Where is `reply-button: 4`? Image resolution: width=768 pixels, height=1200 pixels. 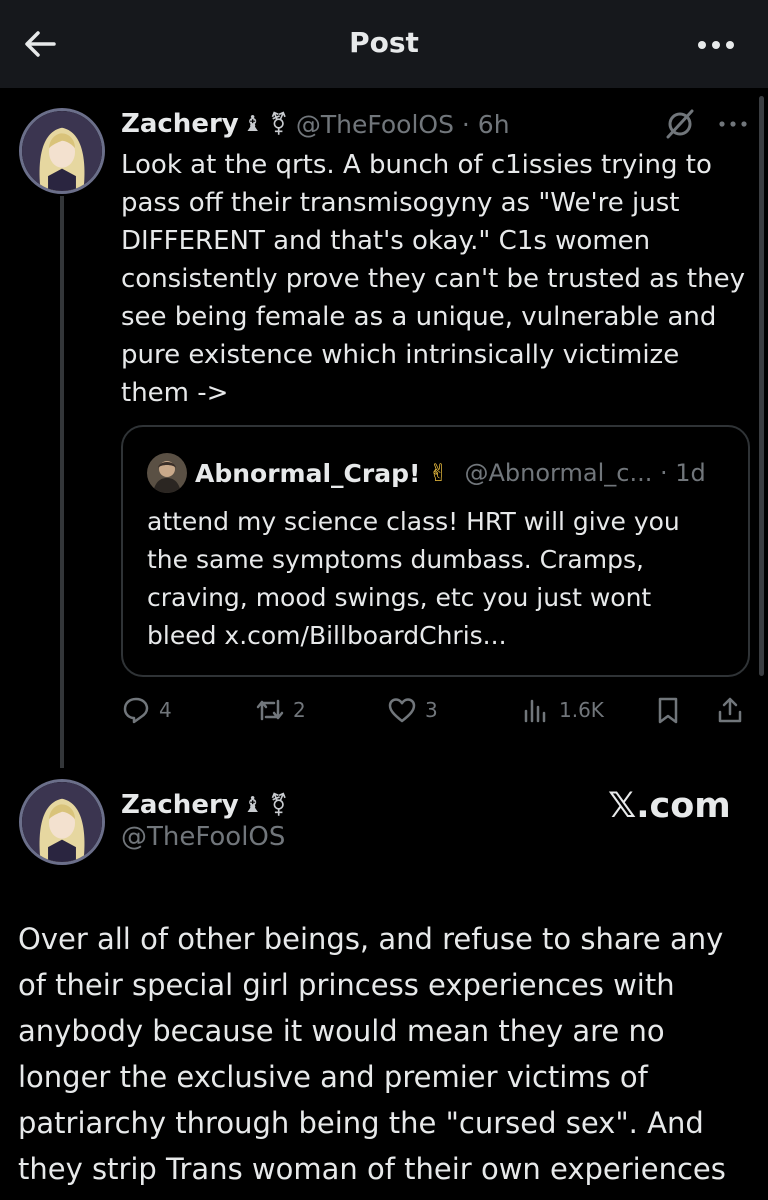 reply-button: 4 is located at coordinates (146, 710).